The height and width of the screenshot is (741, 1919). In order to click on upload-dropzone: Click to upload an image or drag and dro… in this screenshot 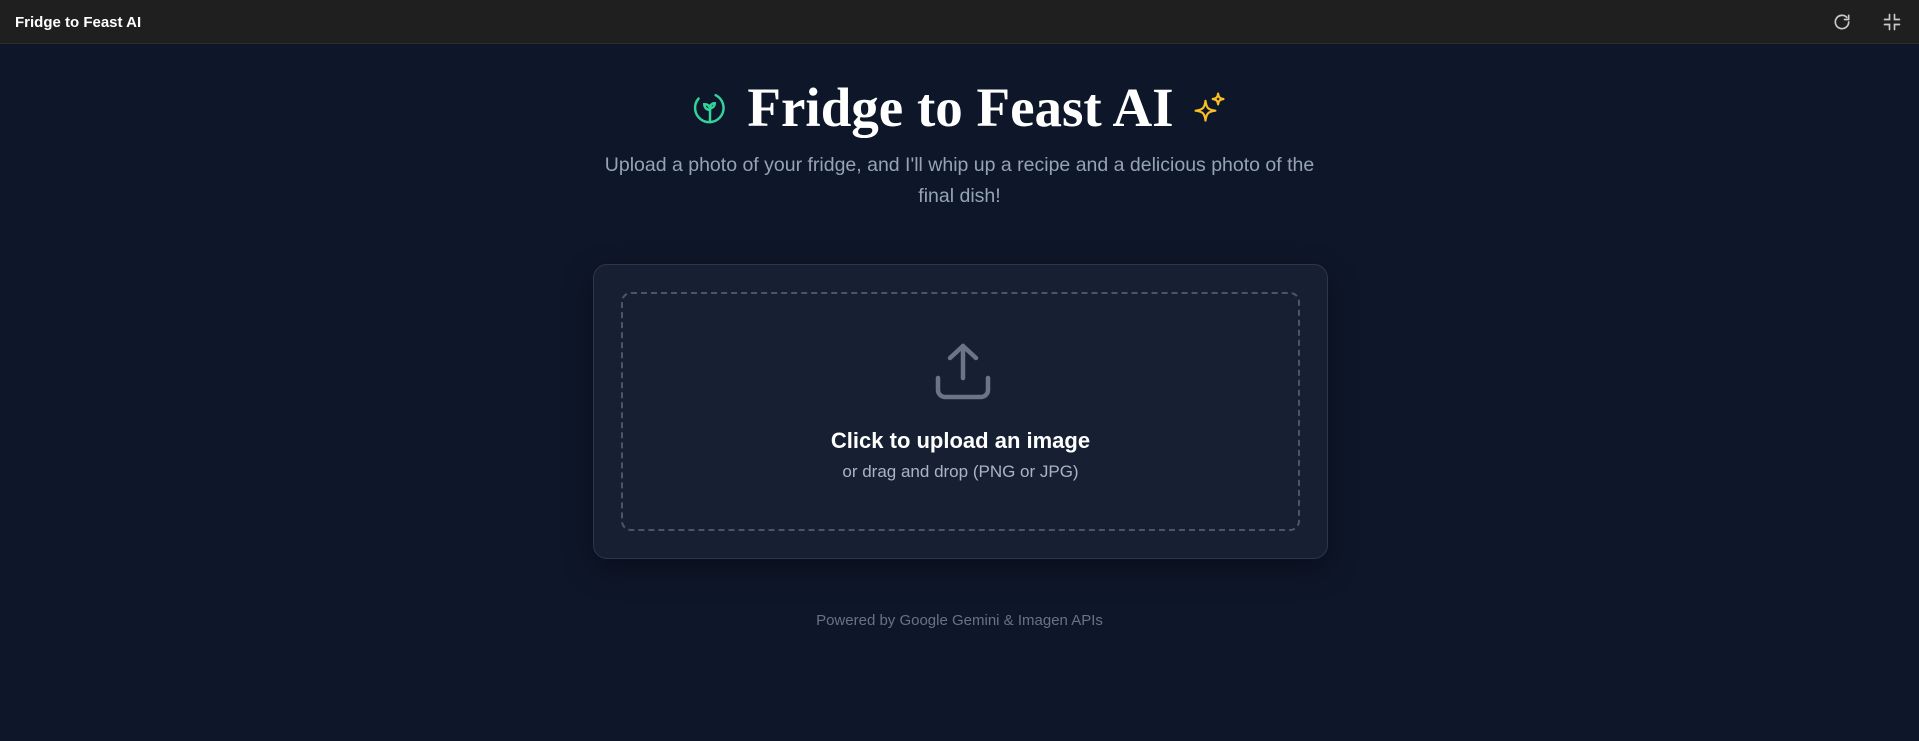, I will do `click(960, 411)`.